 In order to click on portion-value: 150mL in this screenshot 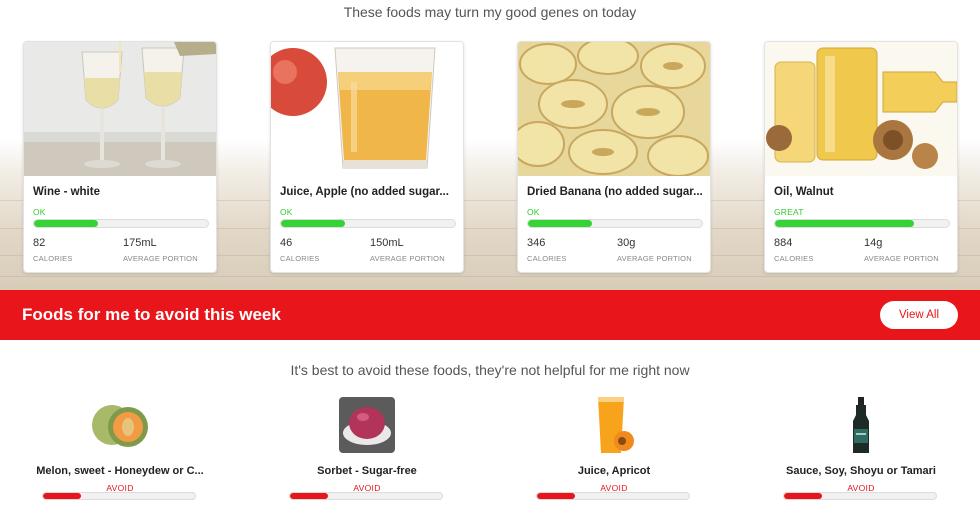, I will do `click(387, 243)`.